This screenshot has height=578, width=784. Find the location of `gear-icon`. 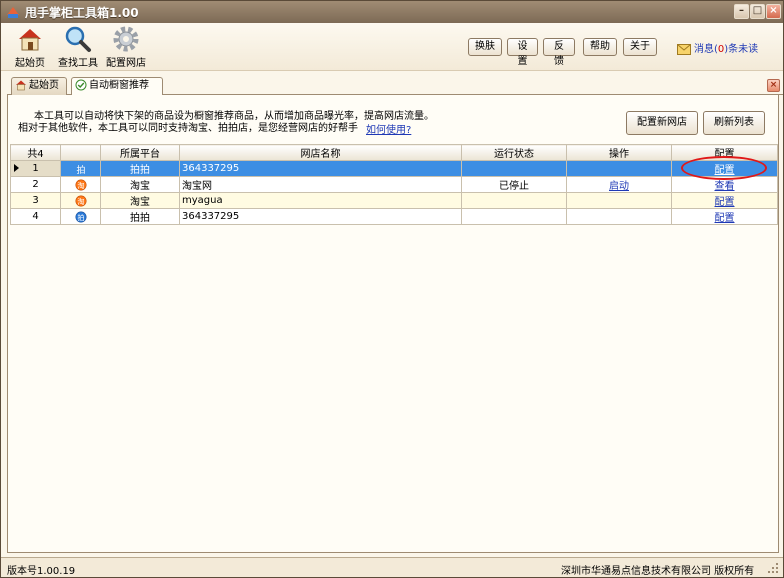

gear-icon is located at coordinates (126, 39).